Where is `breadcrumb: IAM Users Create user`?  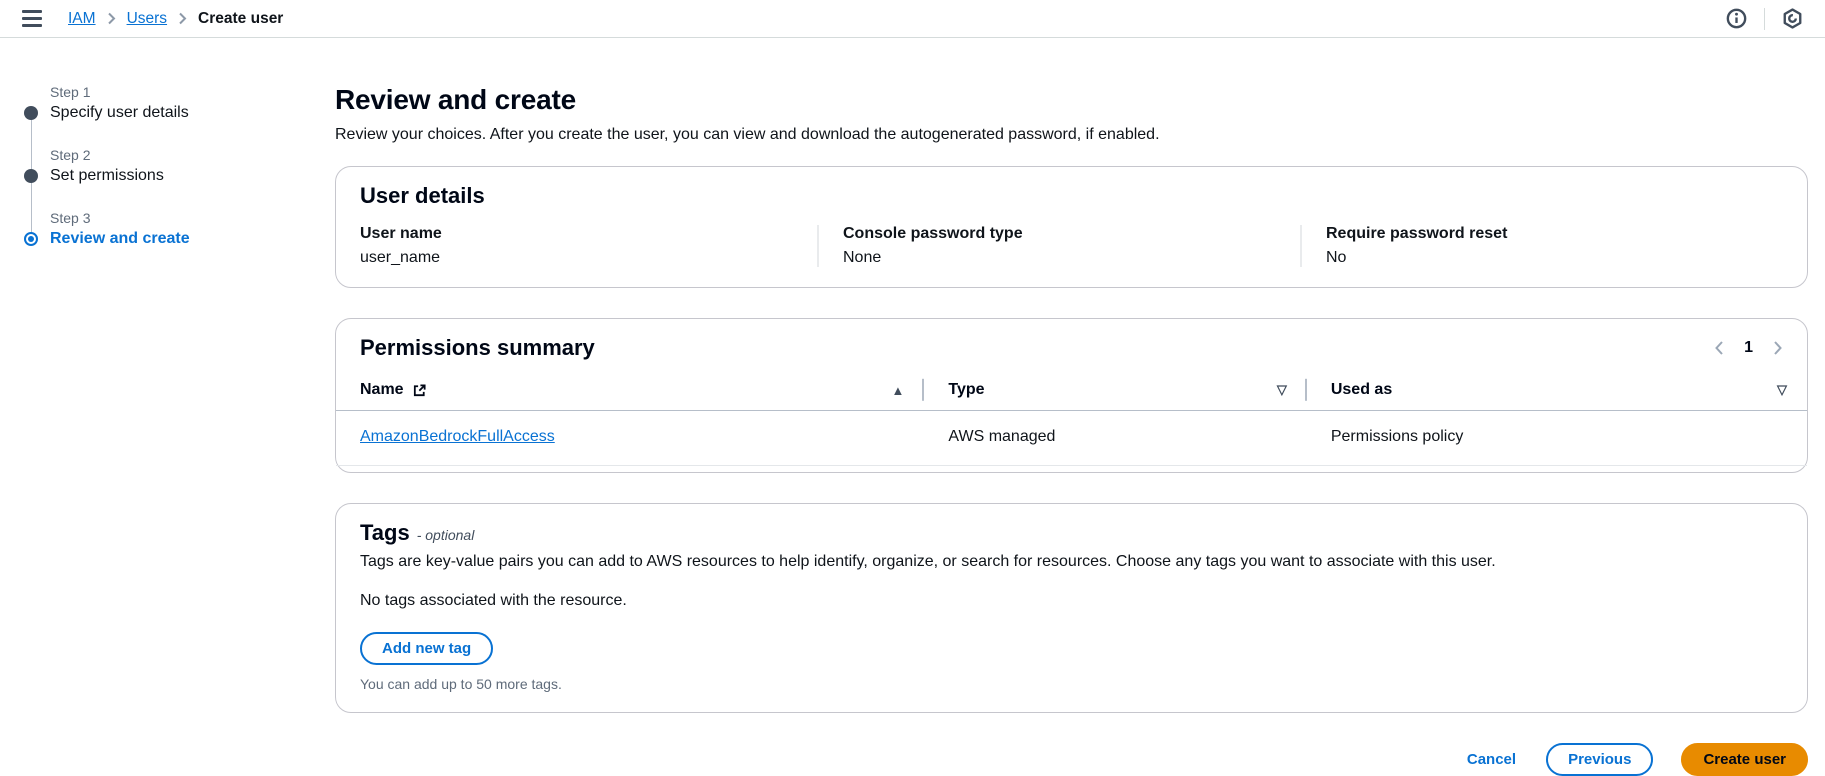
breadcrumb: IAM Users Create user is located at coordinates (175, 19).